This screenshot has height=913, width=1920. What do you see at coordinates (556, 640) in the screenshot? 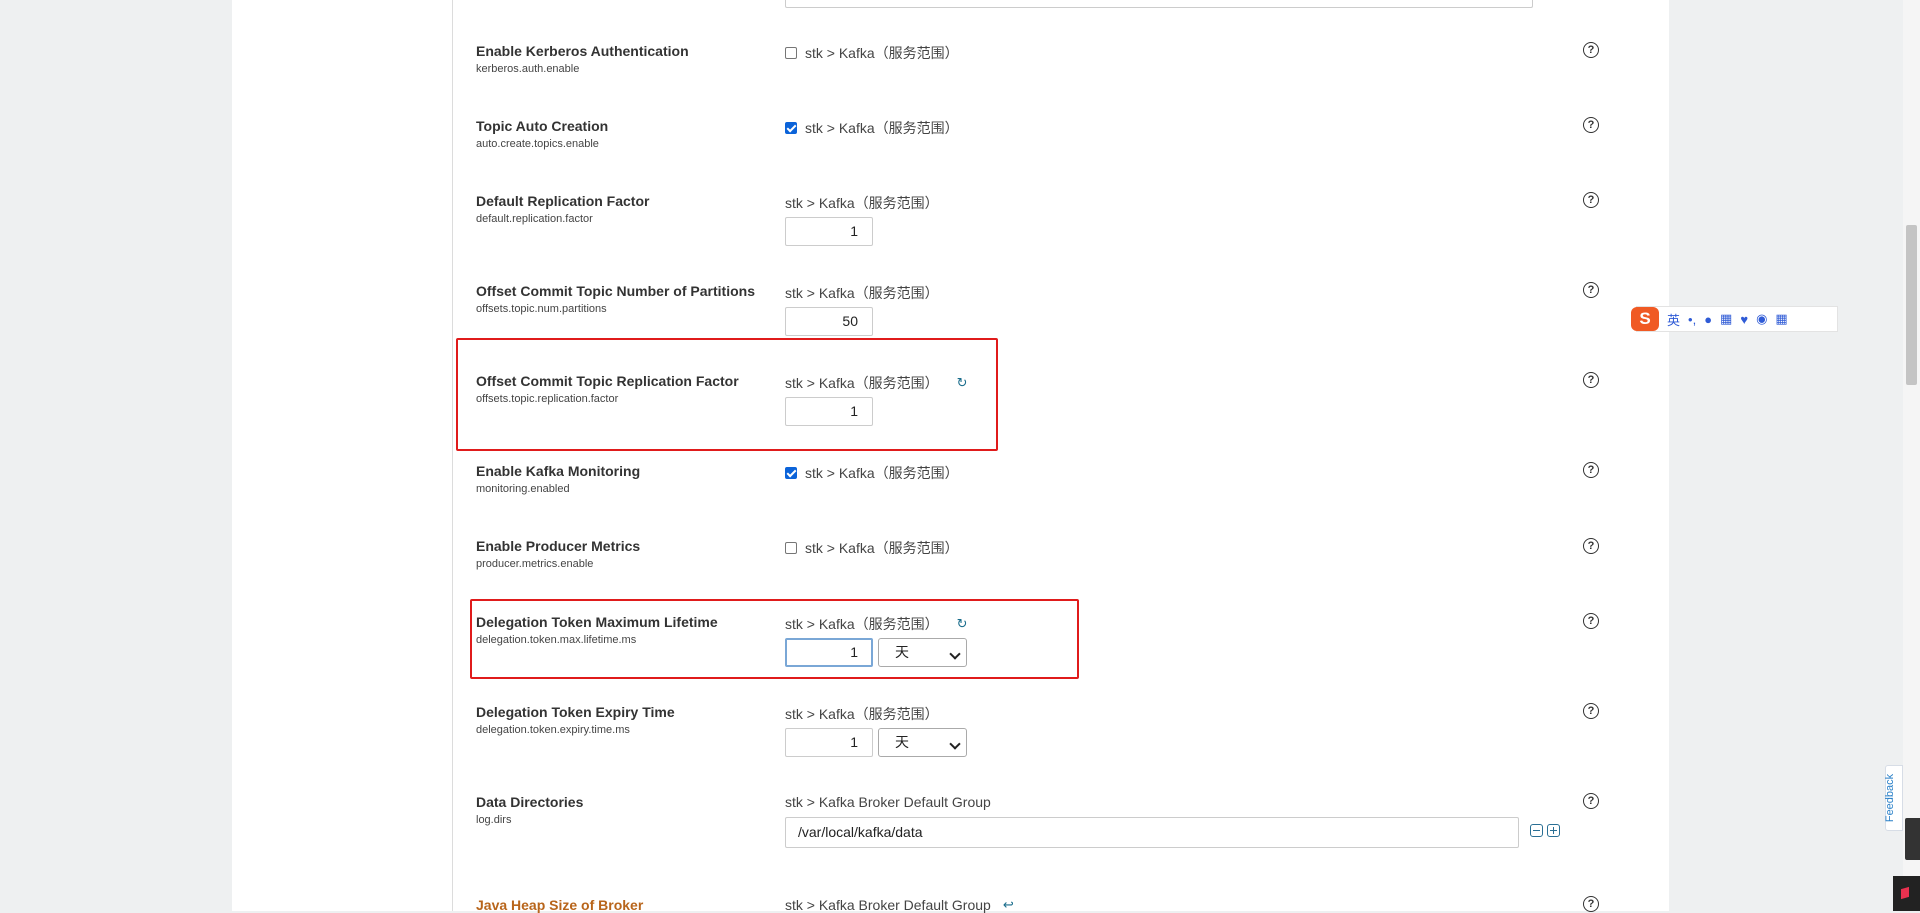
I see `property-key: delegation.token.max.lifetime.ms` at bounding box center [556, 640].